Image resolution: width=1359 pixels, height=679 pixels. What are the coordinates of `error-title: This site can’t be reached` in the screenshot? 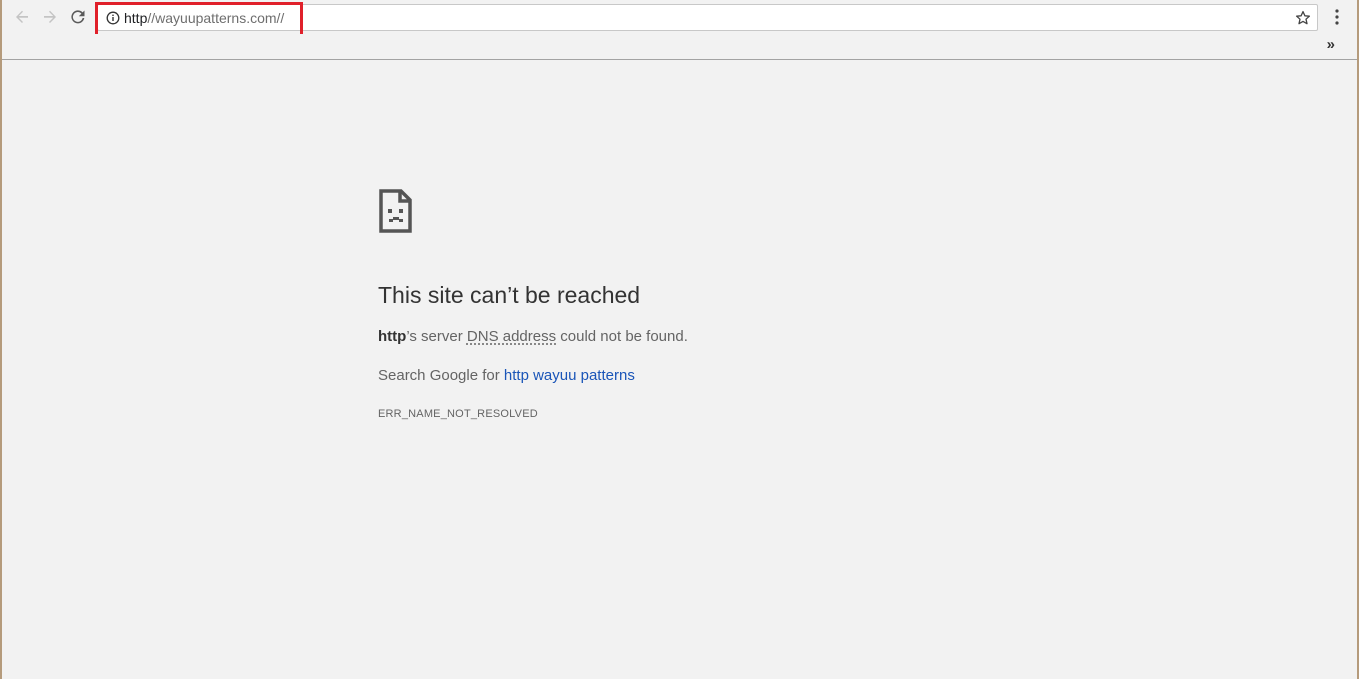 It's located at (509, 295).